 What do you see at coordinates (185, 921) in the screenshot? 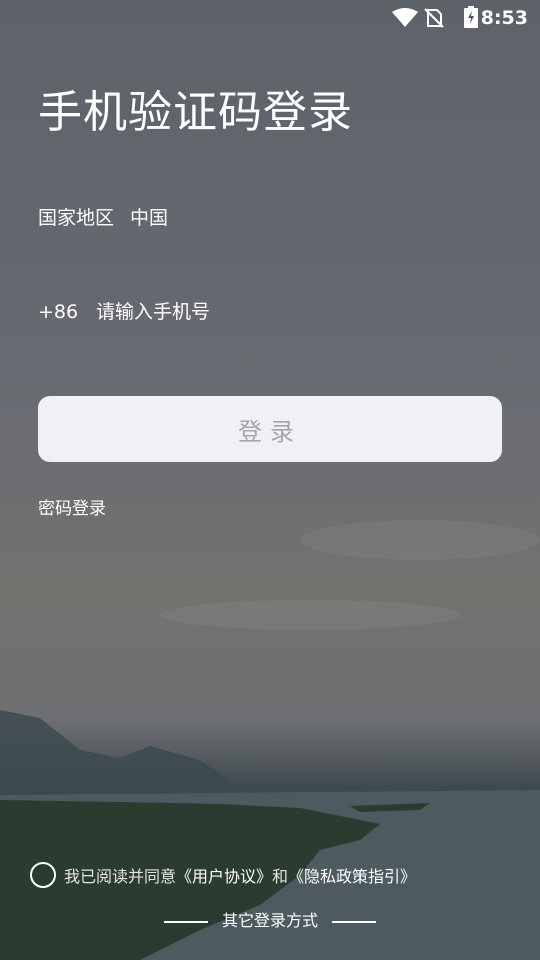
I see `divider-left` at bounding box center [185, 921].